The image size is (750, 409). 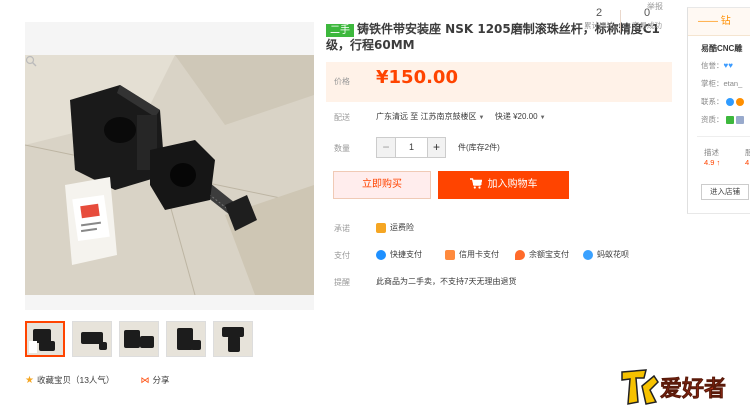 I want to click on reminder-label: 提醒, so click(x=342, y=282).